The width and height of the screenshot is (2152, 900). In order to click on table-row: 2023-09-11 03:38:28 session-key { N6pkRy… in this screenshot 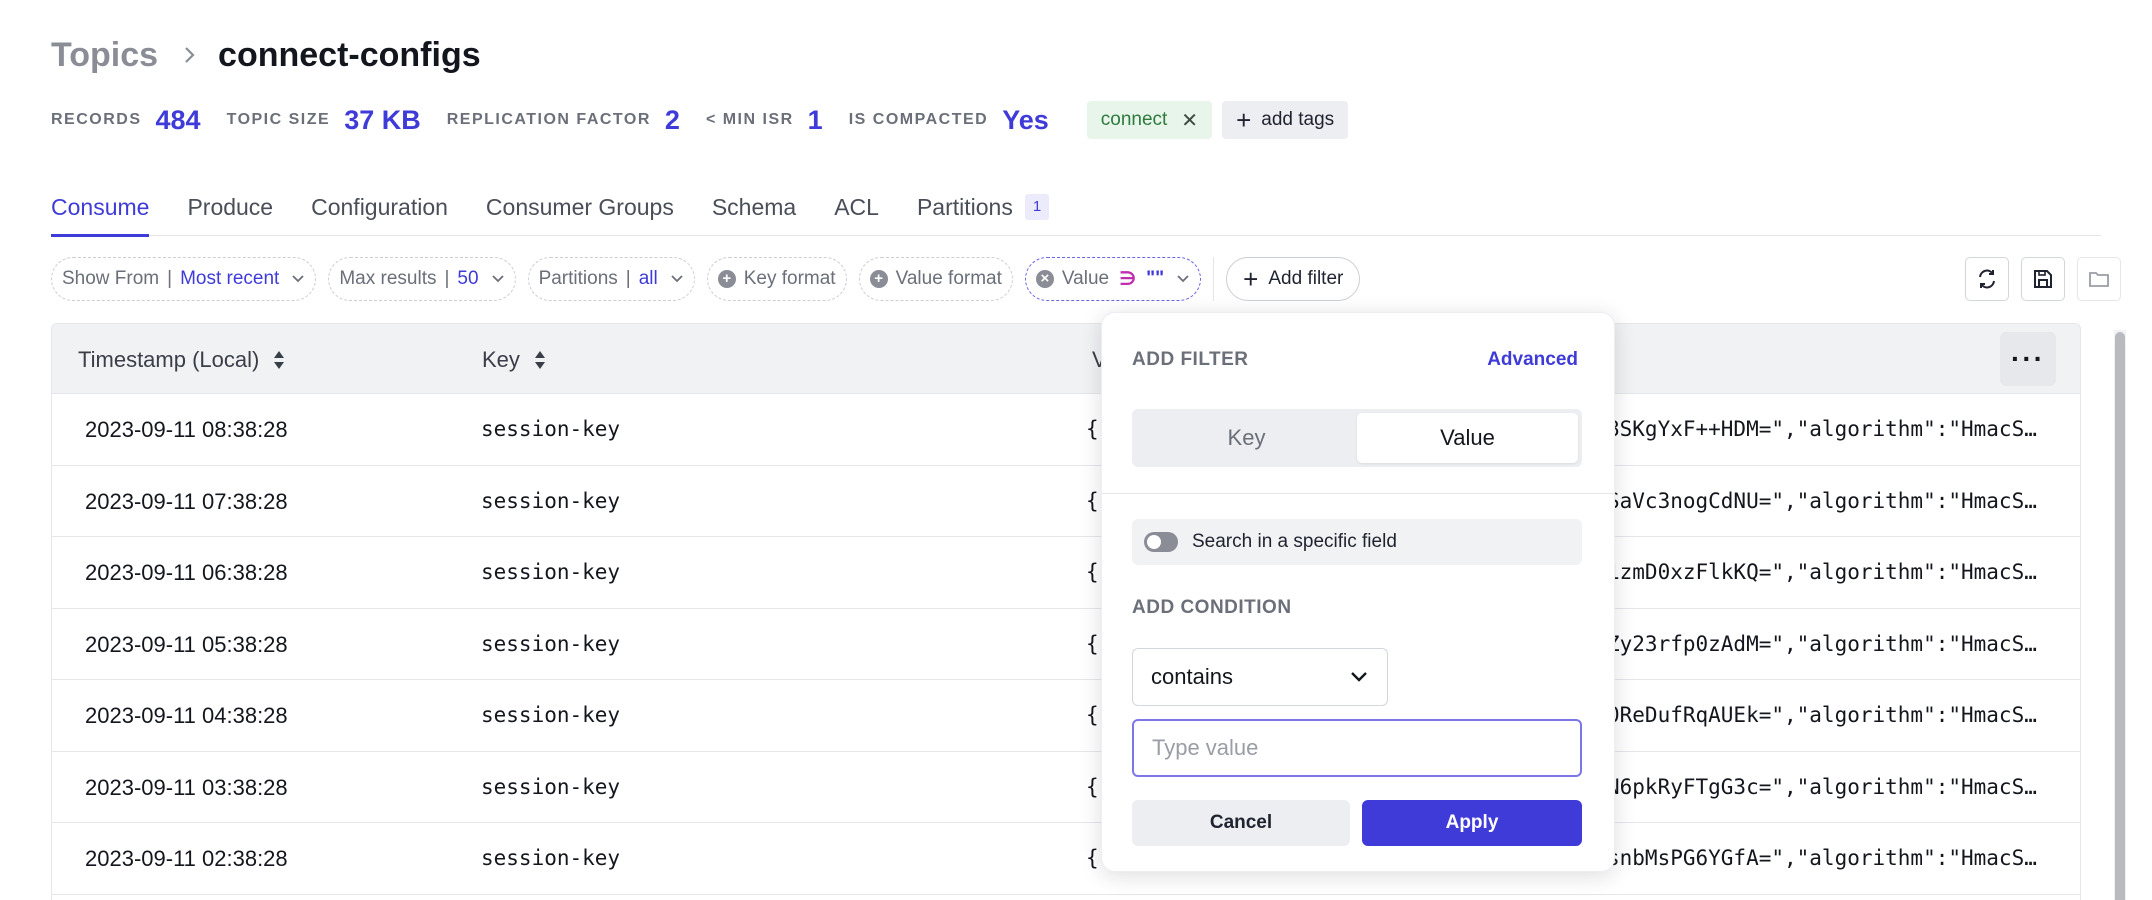, I will do `click(1066, 787)`.